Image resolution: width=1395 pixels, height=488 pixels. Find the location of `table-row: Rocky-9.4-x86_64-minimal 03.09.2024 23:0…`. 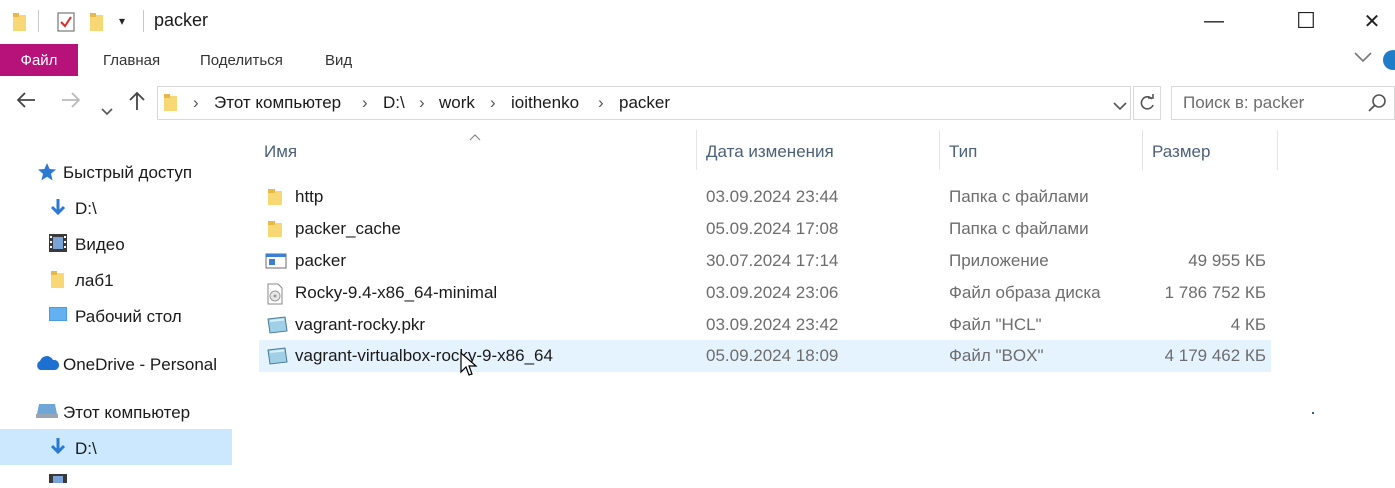

table-row: Rocky-9.4-x86_64-minimal 03.09.2024 23:0… is located at coordinates (765, 293).